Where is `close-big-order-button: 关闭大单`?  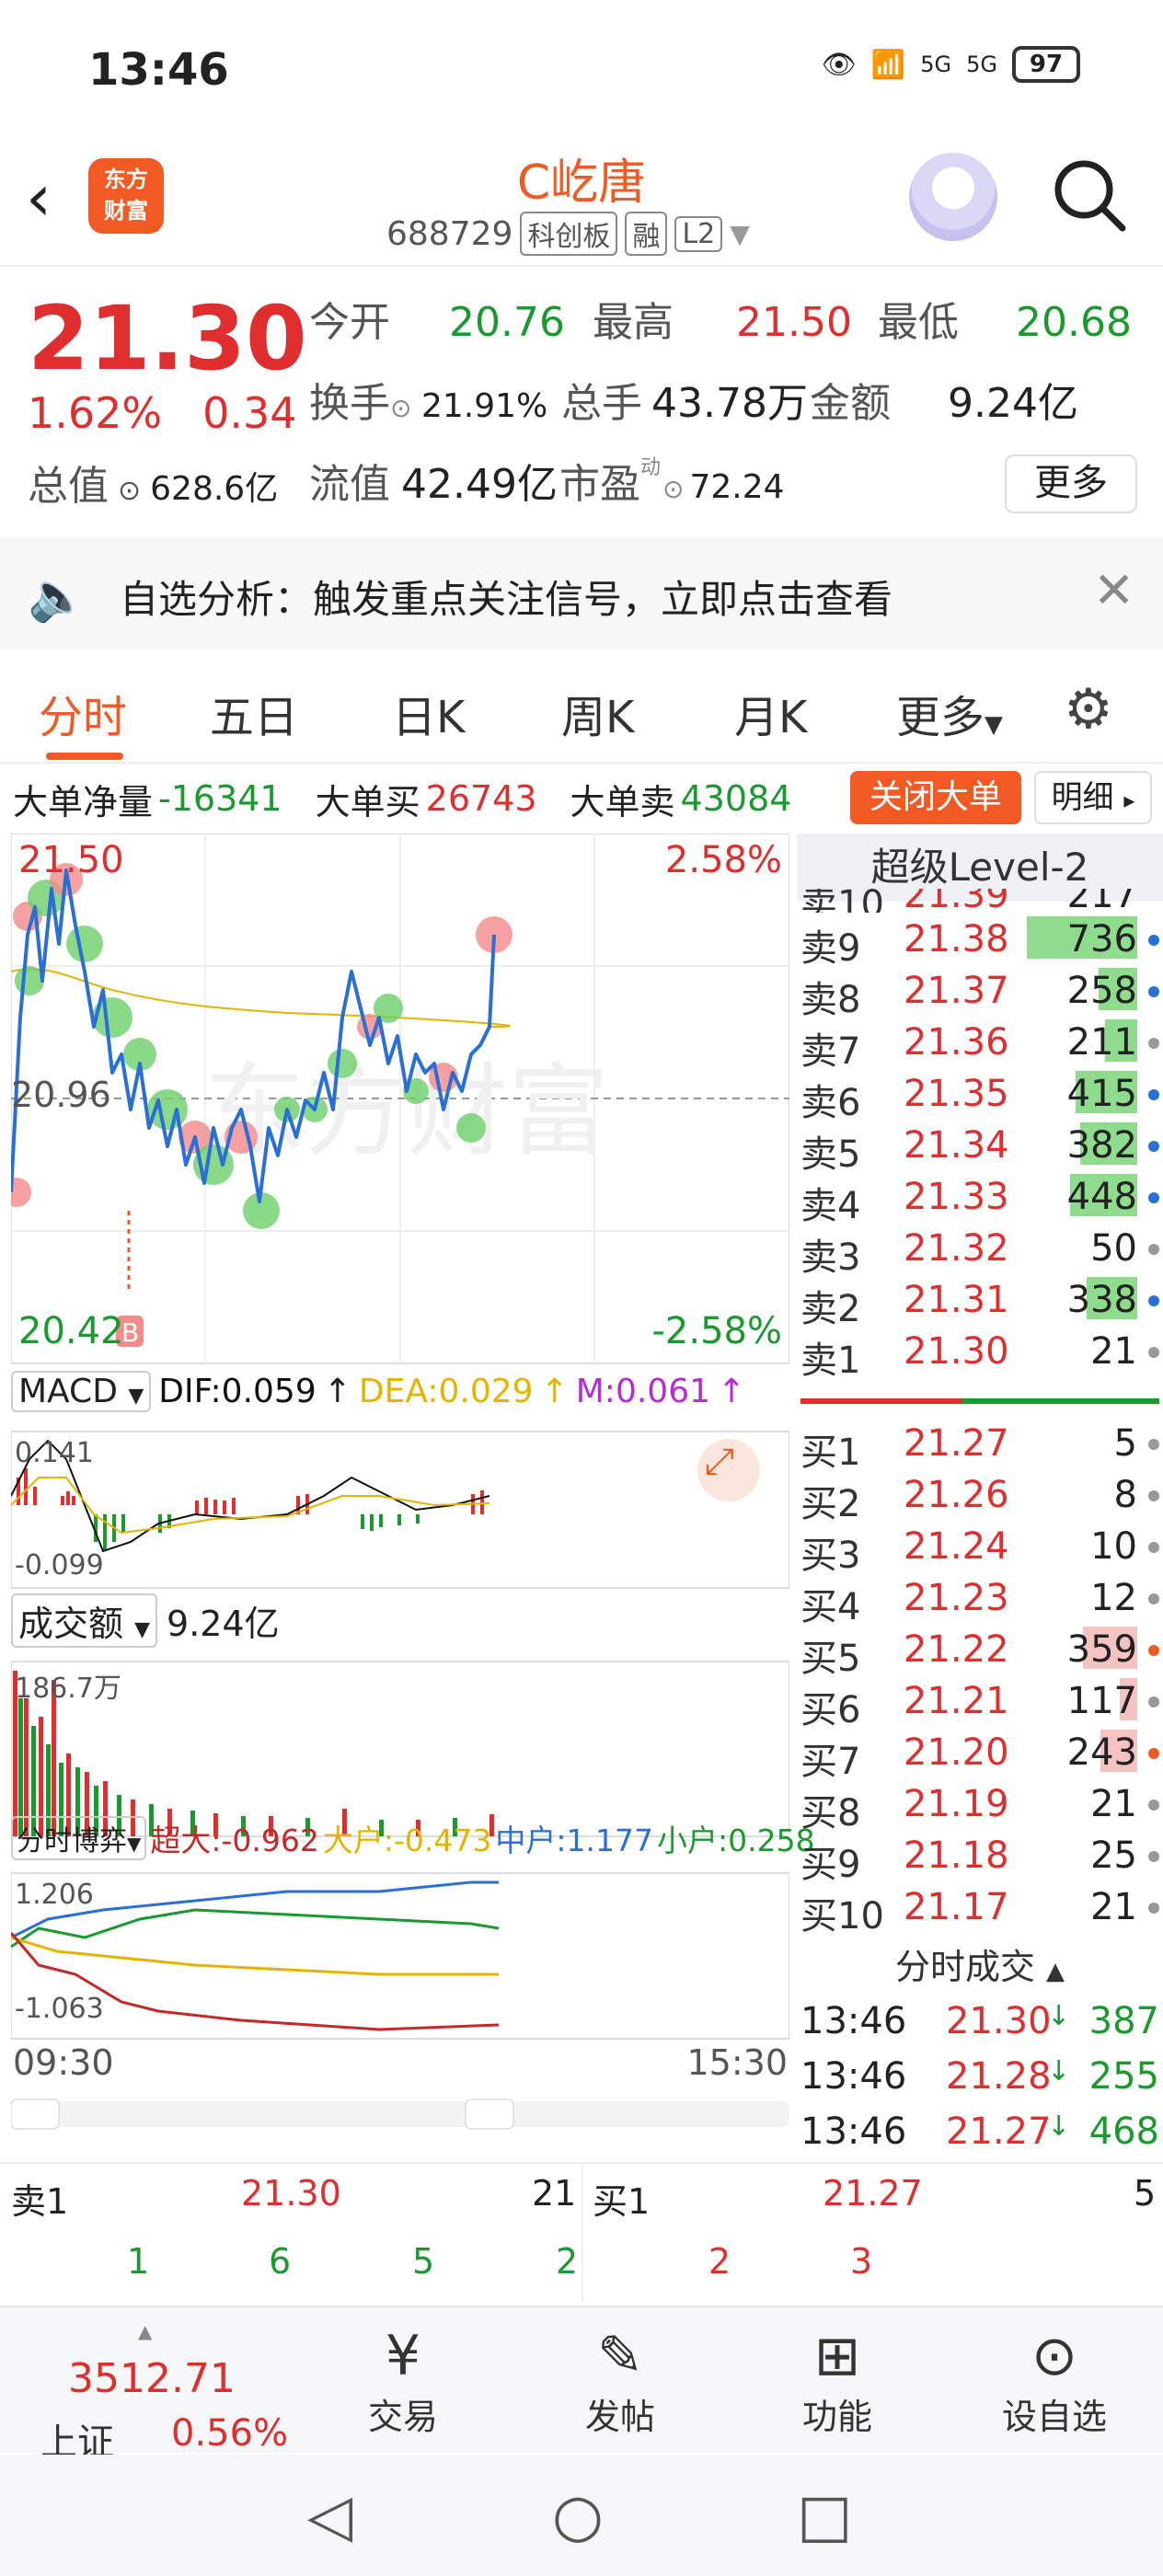 close-big-order-button: 关闭大单 is located at coordinates (936, 797).